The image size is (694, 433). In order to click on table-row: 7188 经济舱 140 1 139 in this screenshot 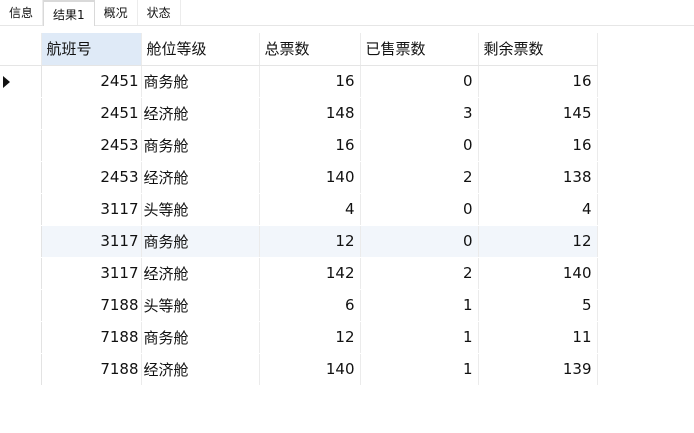, I will do `click(299, 369)`.